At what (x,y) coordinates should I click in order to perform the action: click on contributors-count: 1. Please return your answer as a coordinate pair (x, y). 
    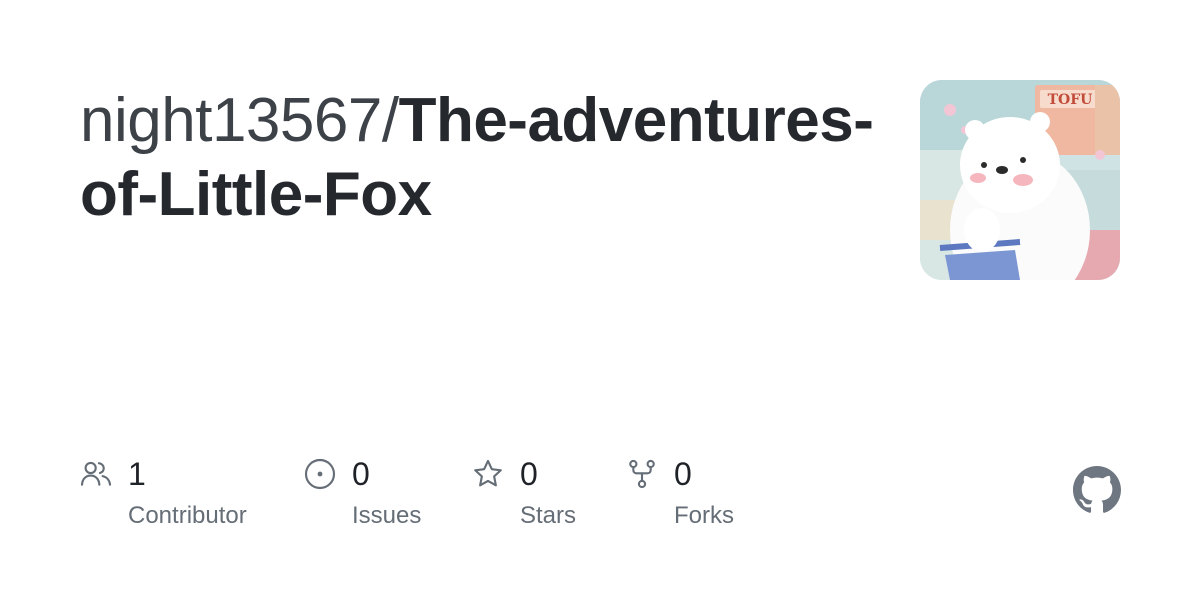
    Looking at the image, I should click on (137, 474).